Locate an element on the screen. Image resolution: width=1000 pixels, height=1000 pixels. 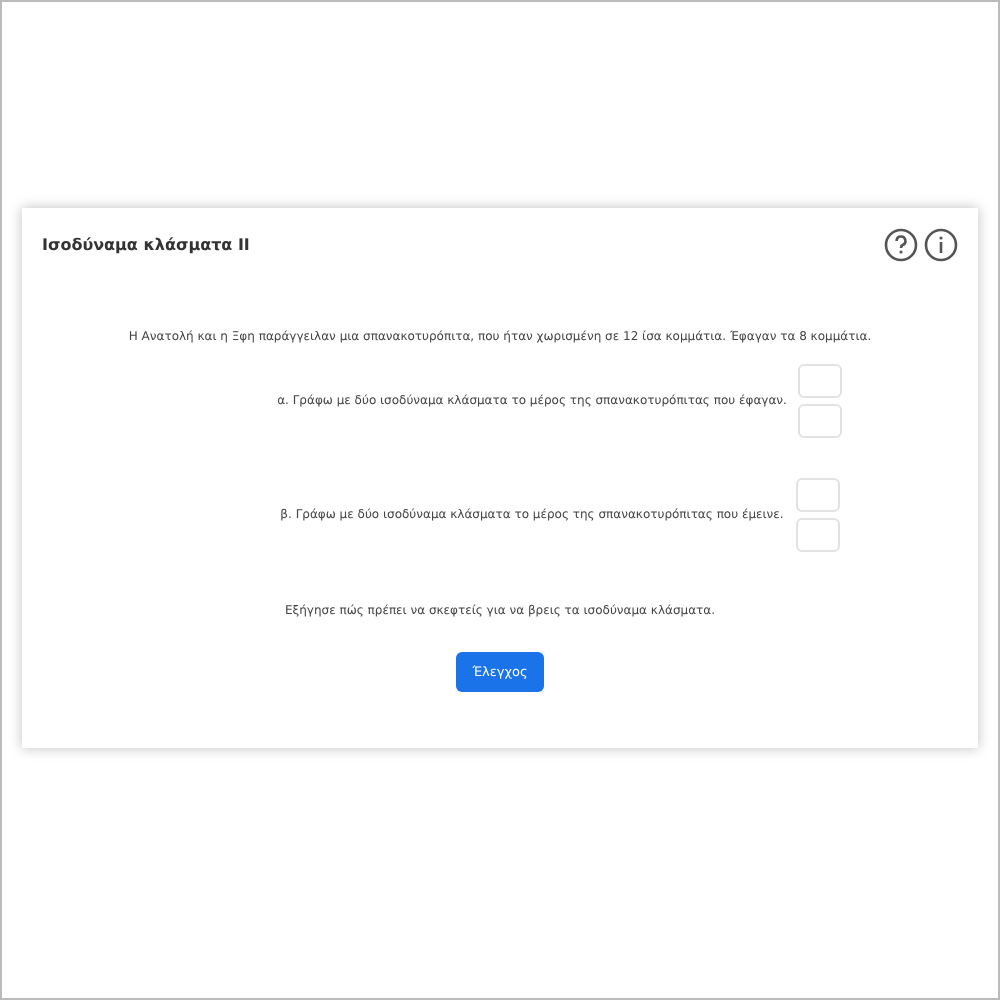
card-title: Ισοδύναμα κλάσματα II is located at coordinates (146, 245).